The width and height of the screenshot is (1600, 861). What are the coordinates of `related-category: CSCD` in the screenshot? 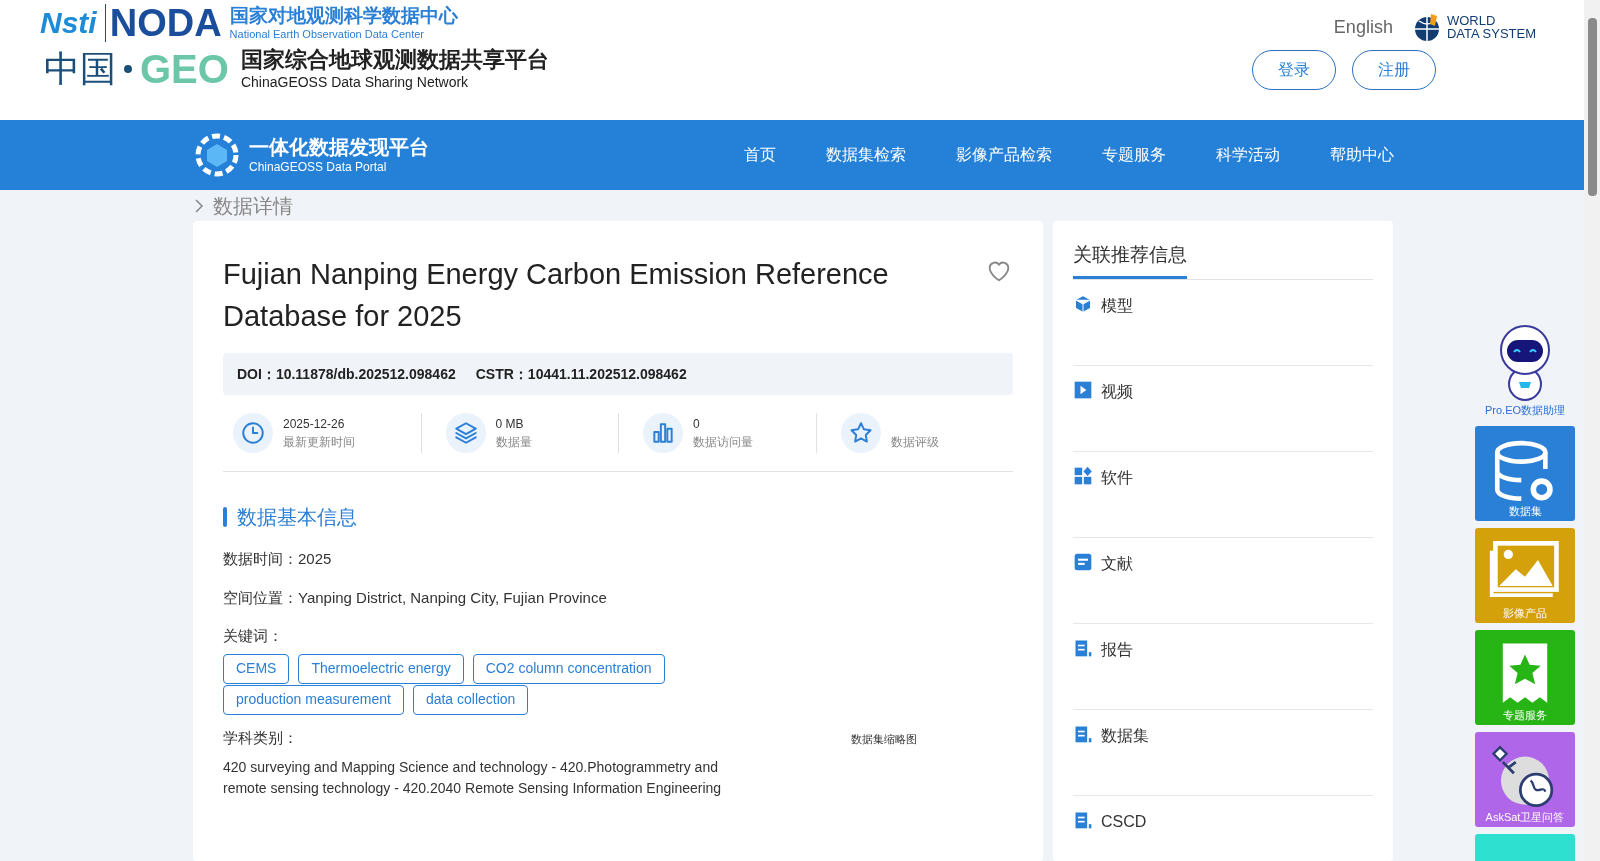 It's located at (1124, 821).